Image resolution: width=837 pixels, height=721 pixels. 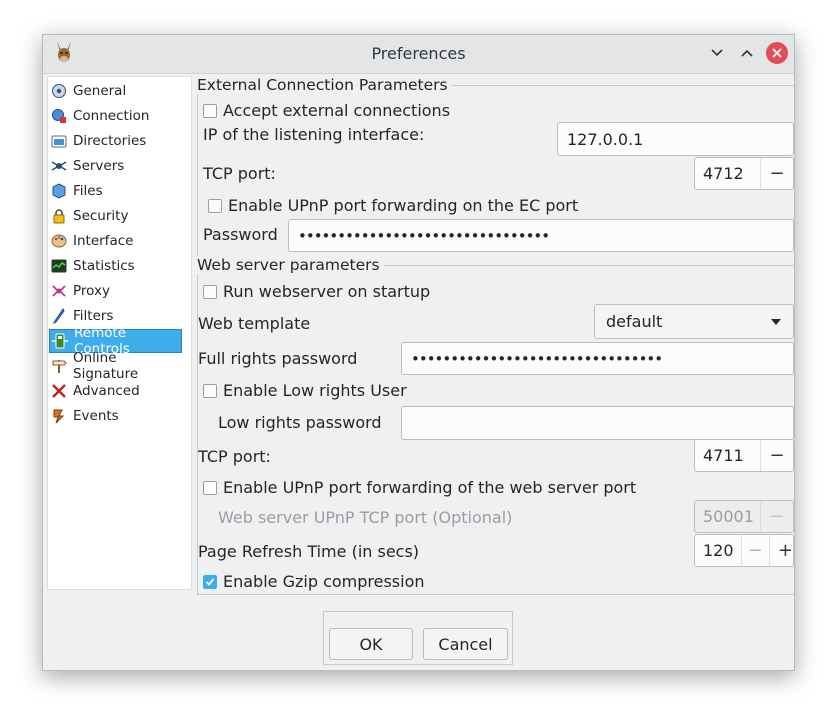 What do you see at coordinates (100, 91) in the screenshot?
I see `sidebar-item-label: General` at bounding box center [100, 91].